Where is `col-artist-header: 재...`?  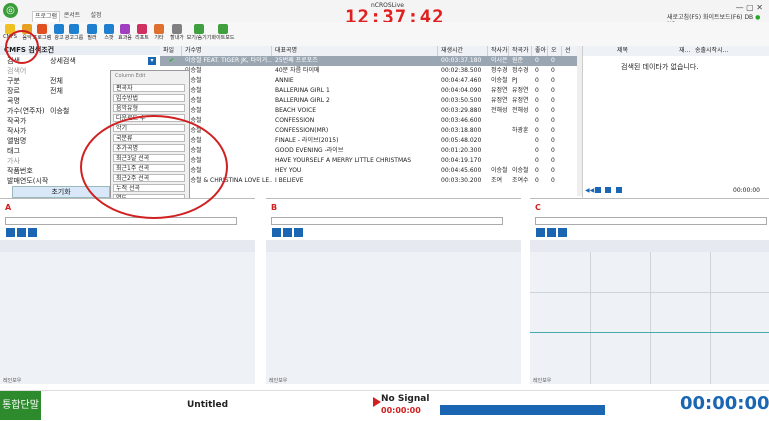 col-artist-header: 재... is located at coordinates (685, 51).